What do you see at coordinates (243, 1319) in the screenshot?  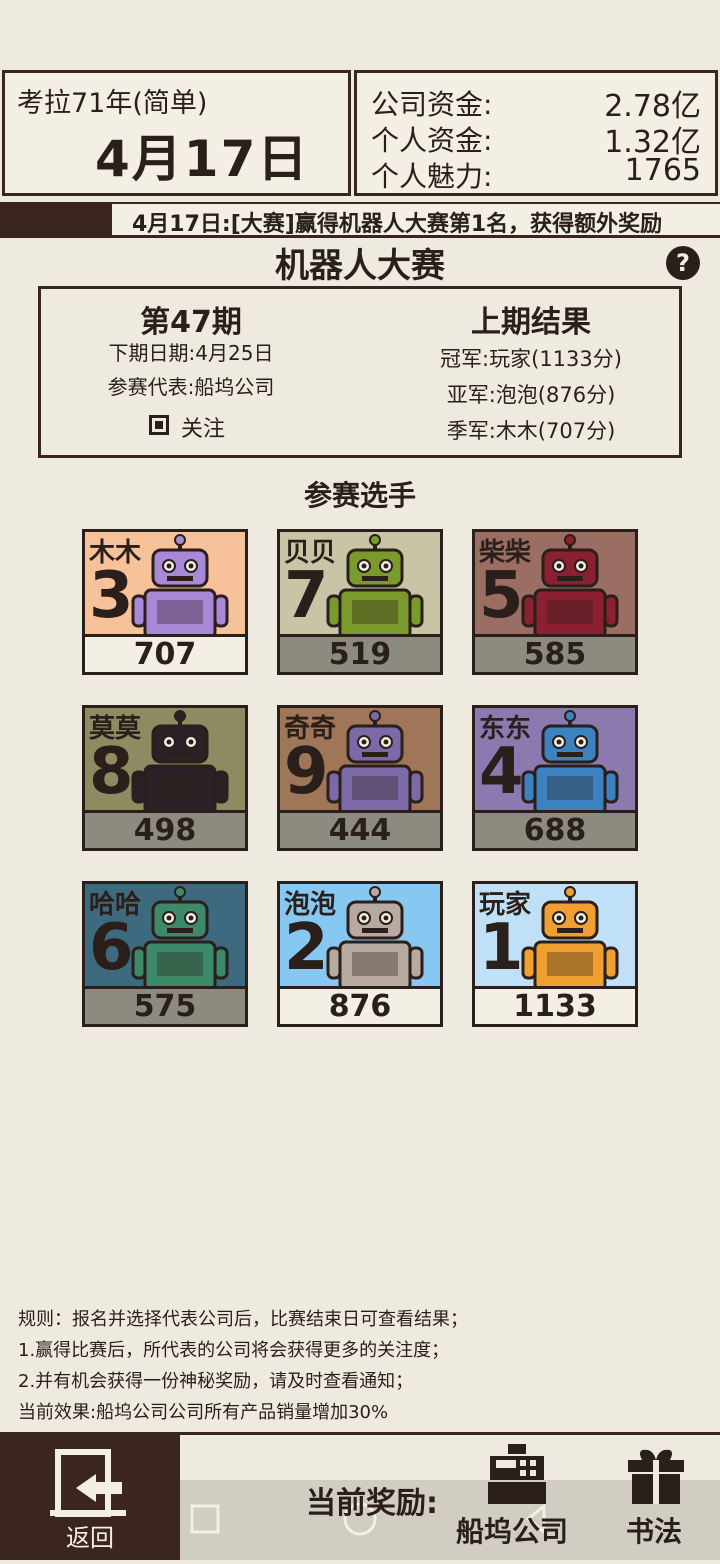 I see `rules-line: 规则：报名并选择代表公司后，比赛结束日可查看结果；` at bounding box center [243, 1319].